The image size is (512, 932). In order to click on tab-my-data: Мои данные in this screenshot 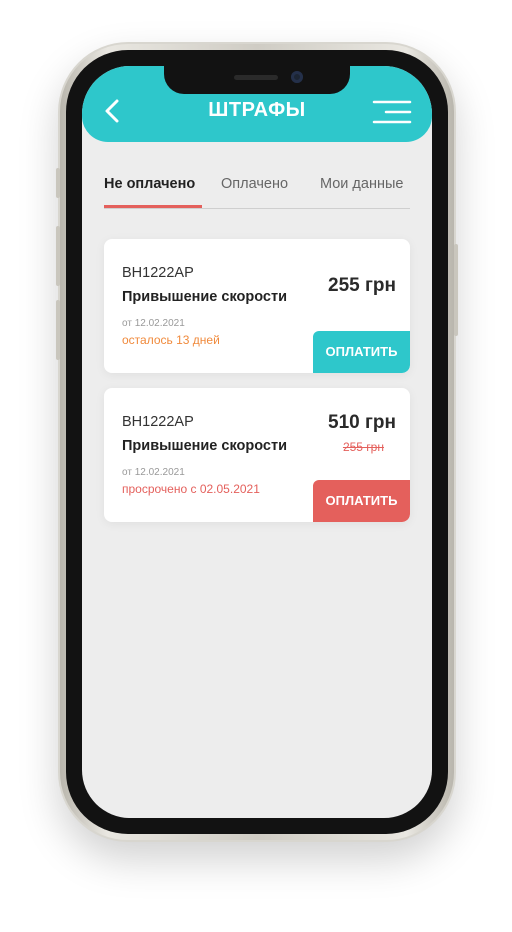, I will do `click(361, 184)`.